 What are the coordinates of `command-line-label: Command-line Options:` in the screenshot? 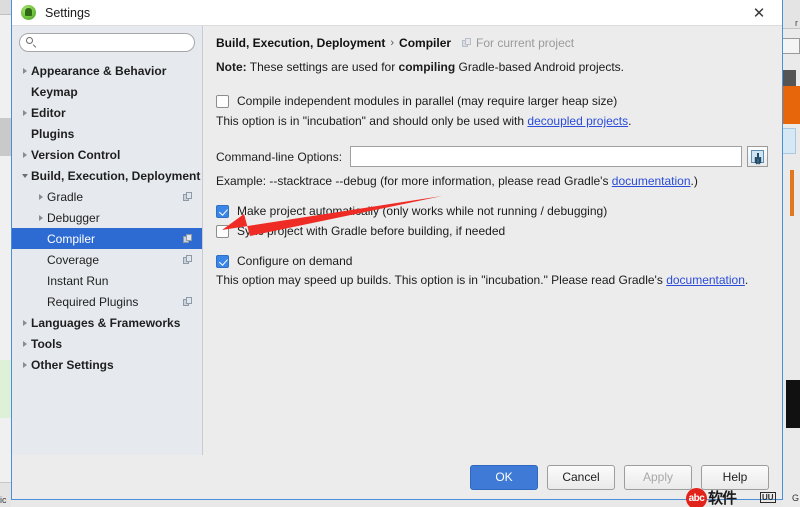 It's located at (279, 156).